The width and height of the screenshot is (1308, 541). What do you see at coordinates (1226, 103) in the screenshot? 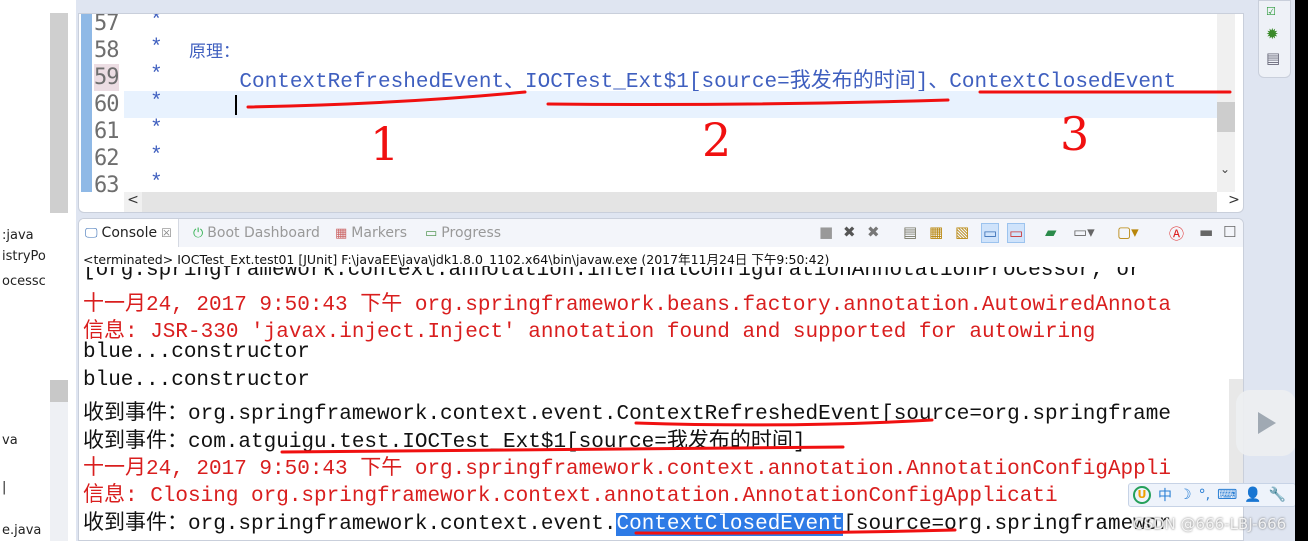
I see `editor-vertical-scrollbar: ⌄` at bounding box center [1226, 103].